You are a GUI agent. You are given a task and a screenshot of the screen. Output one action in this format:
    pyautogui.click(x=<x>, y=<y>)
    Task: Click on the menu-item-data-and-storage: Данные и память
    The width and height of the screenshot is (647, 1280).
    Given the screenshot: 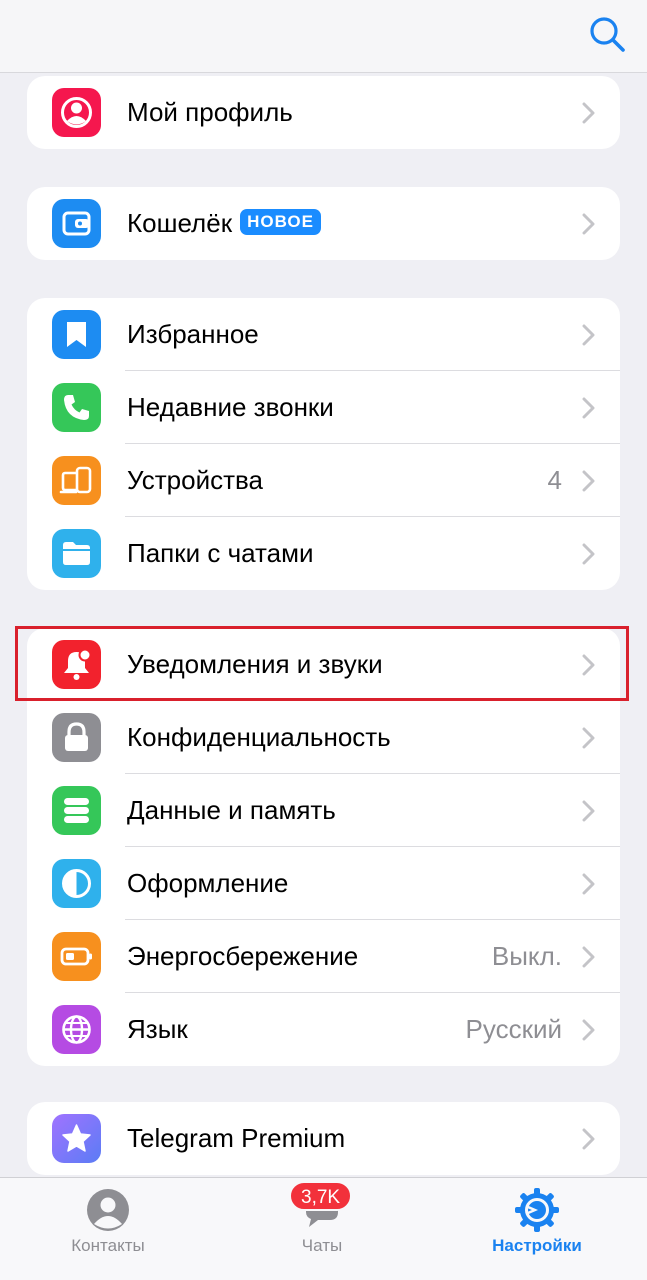 What is the action you would take?
    pyautogui.click(x=323, y=810)
    